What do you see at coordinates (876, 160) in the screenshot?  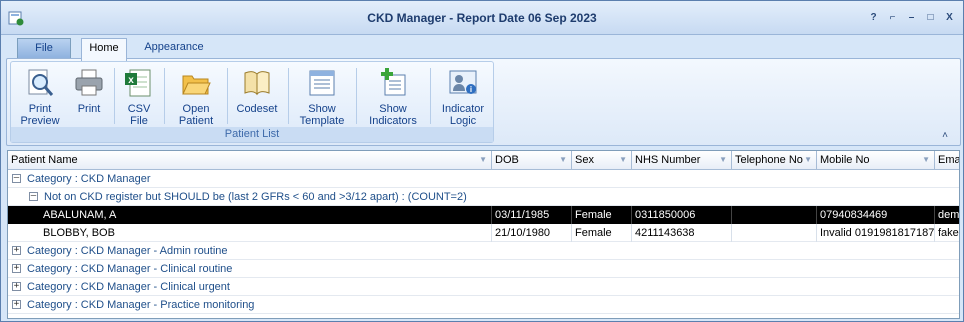 I see `column-header-mobile: Mobile No ▼` at bounding box center [876, 160].